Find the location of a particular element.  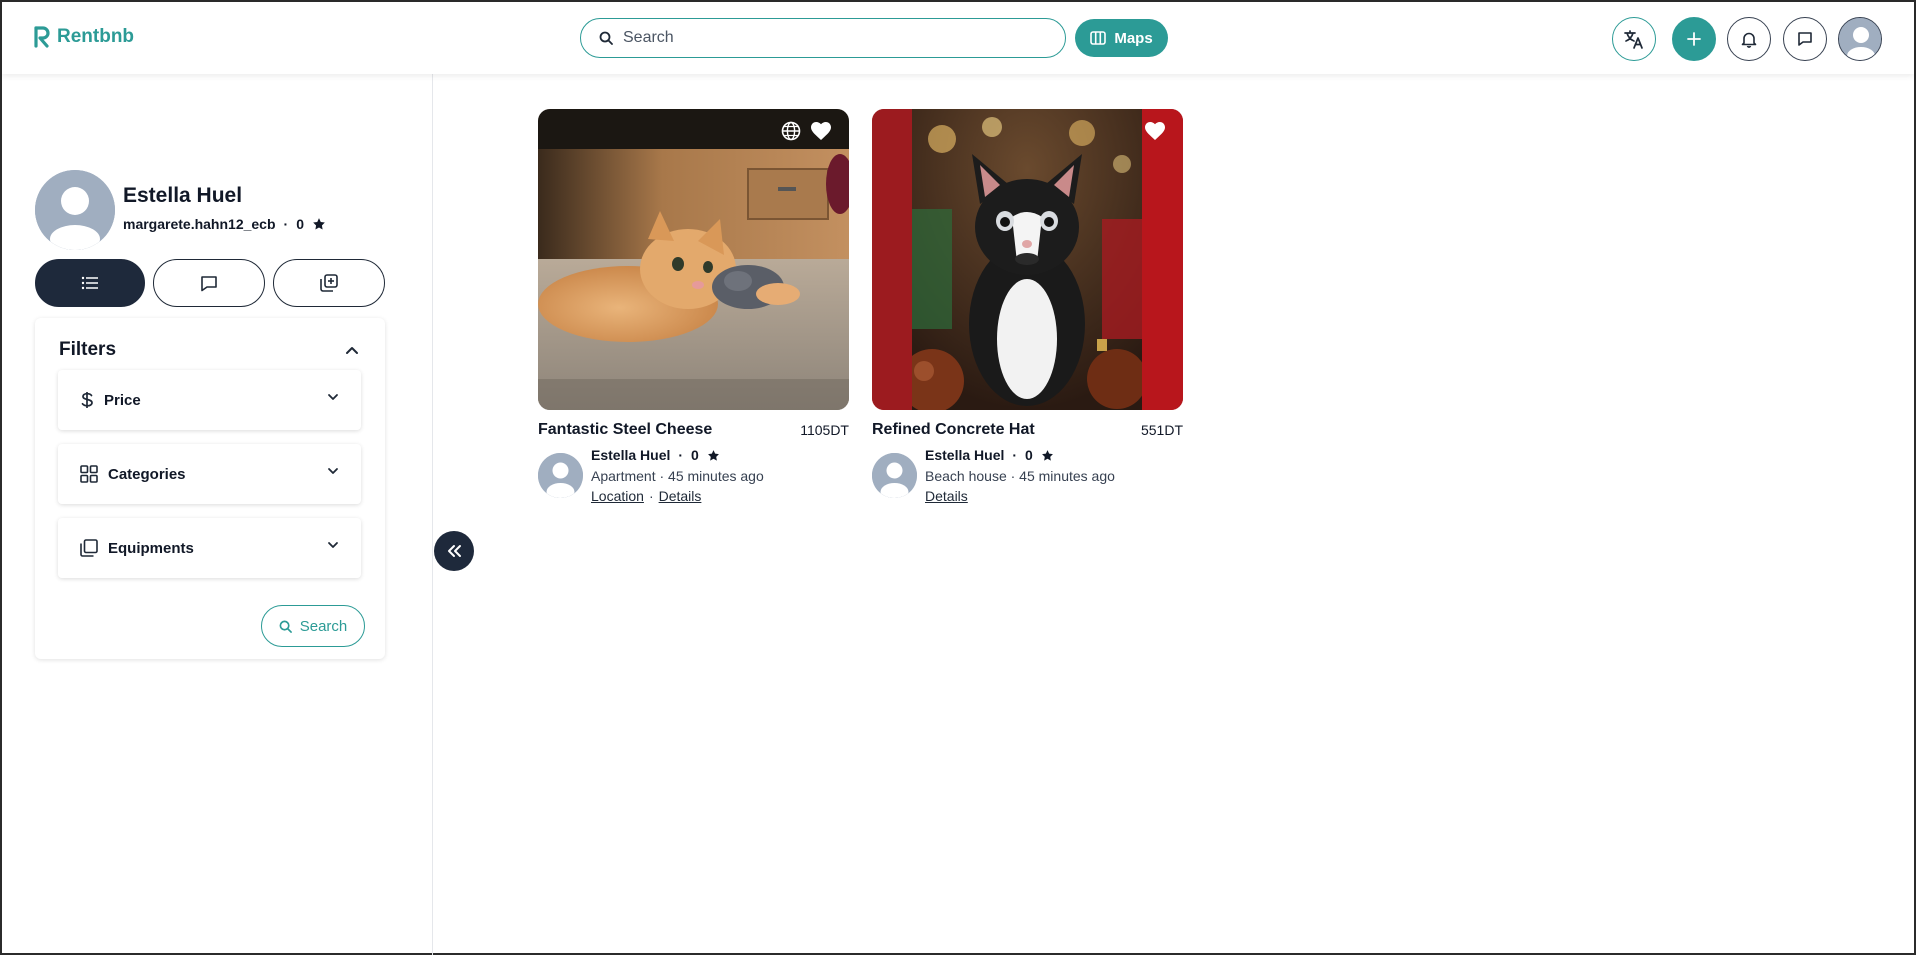

logo: Rentbnb is located at coordinates (83, 37).